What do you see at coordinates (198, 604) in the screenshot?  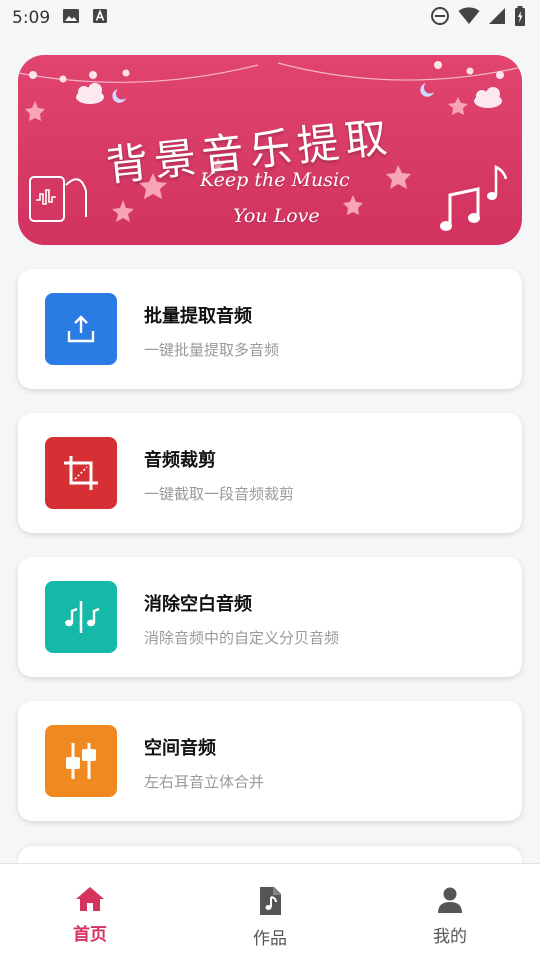 I see `card-title: 消除空白音频` at bounding box center [198, 604].